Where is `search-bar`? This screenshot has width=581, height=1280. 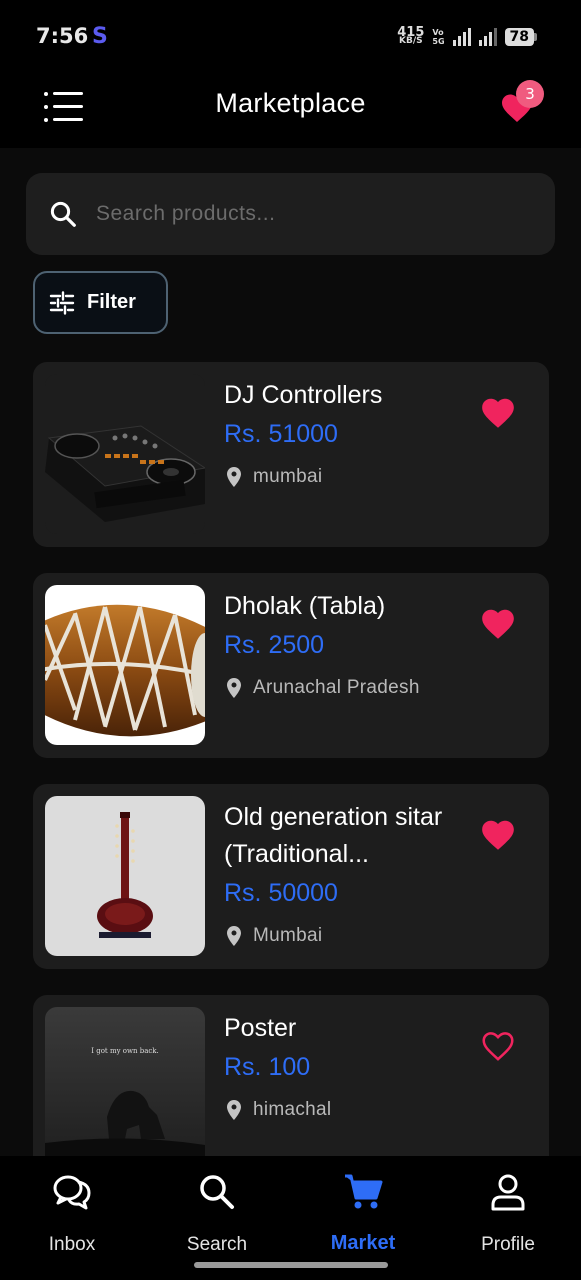
search-bar is located at coordinates (290, 214).